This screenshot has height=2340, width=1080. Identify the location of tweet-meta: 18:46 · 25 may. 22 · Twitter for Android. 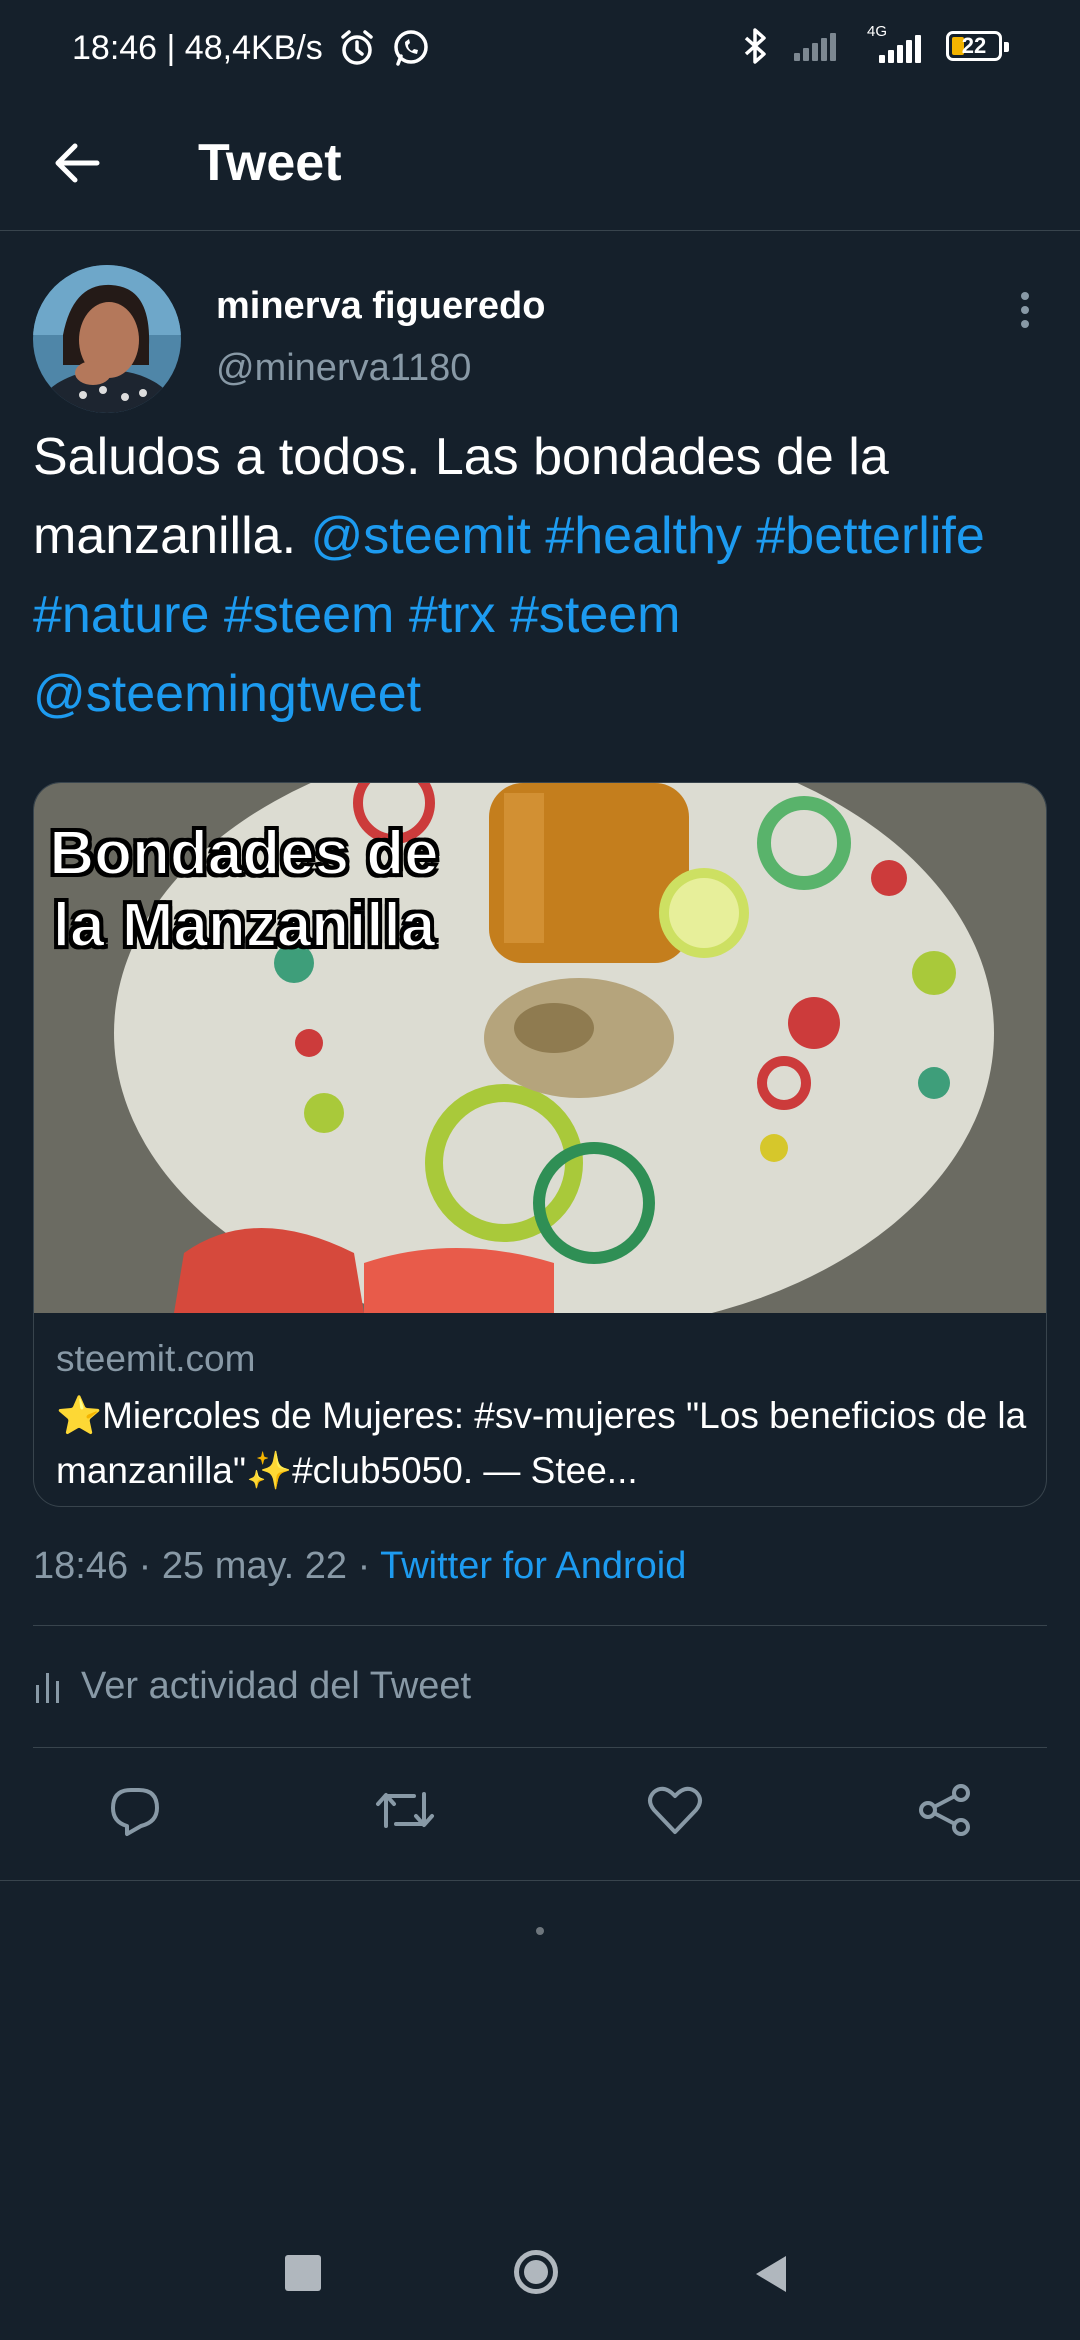
(359, 1566).